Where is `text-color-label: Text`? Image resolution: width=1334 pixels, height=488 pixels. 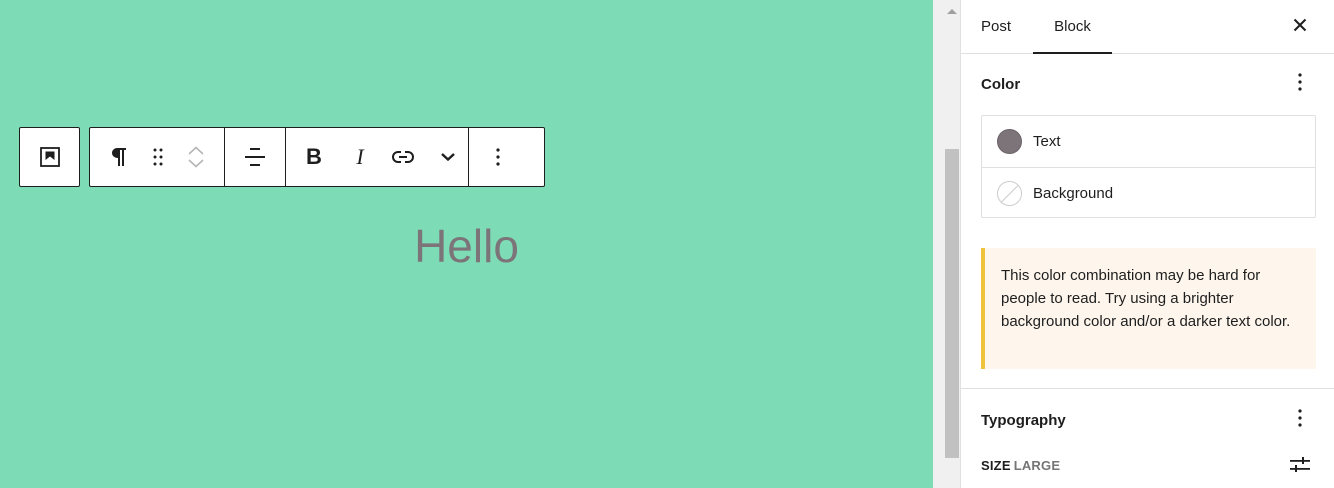 text-color-label: Text is located at coordinates (1047, 141).